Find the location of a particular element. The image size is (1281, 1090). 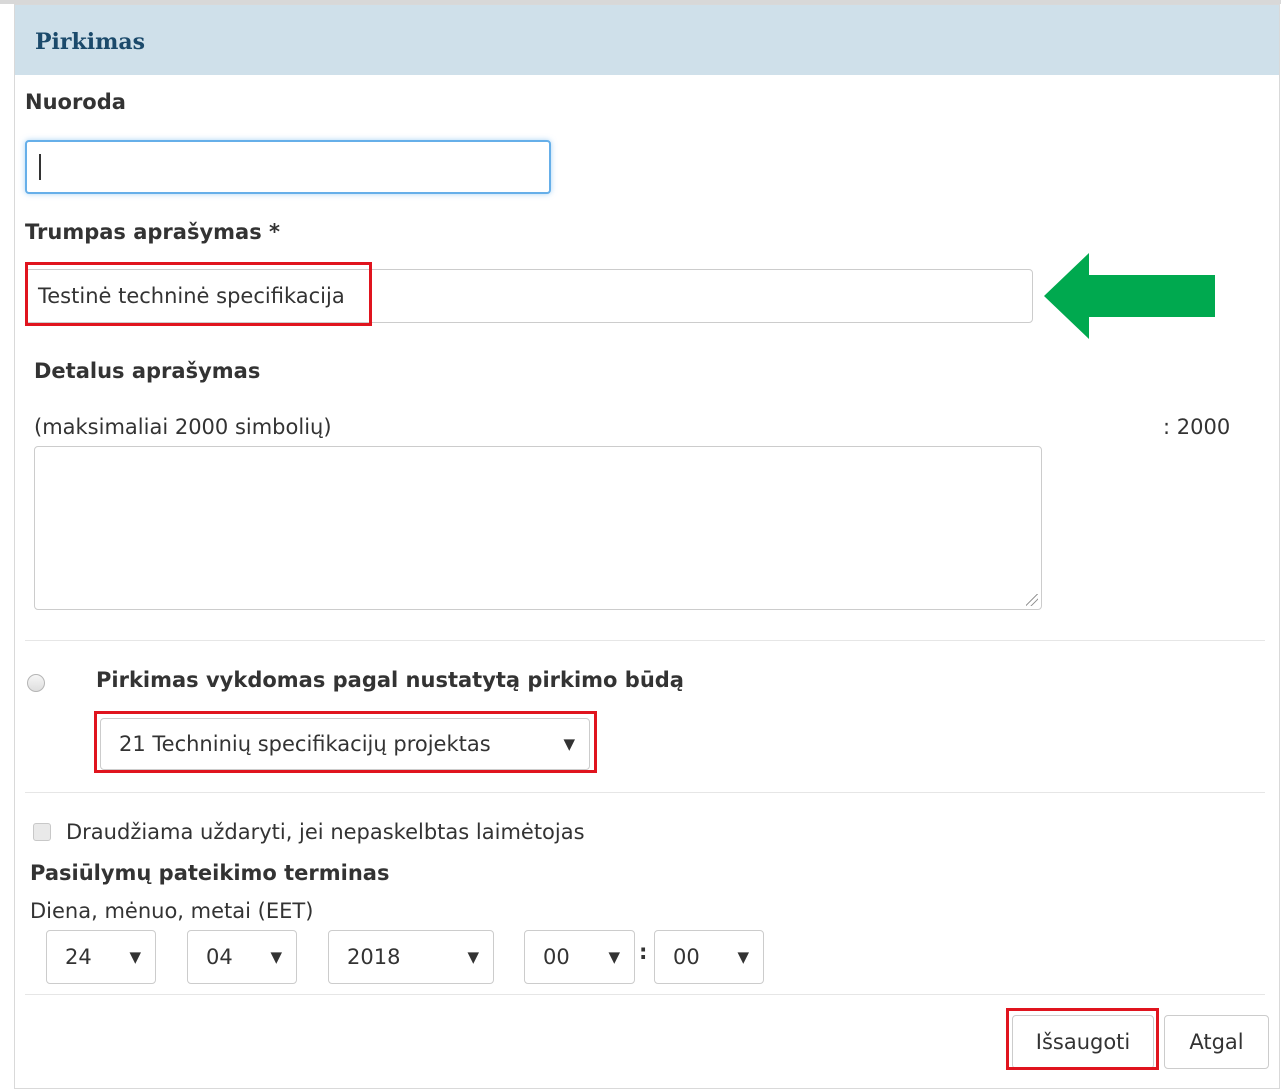

character-counter: : 2000 is located at coordinates (1197, 427).